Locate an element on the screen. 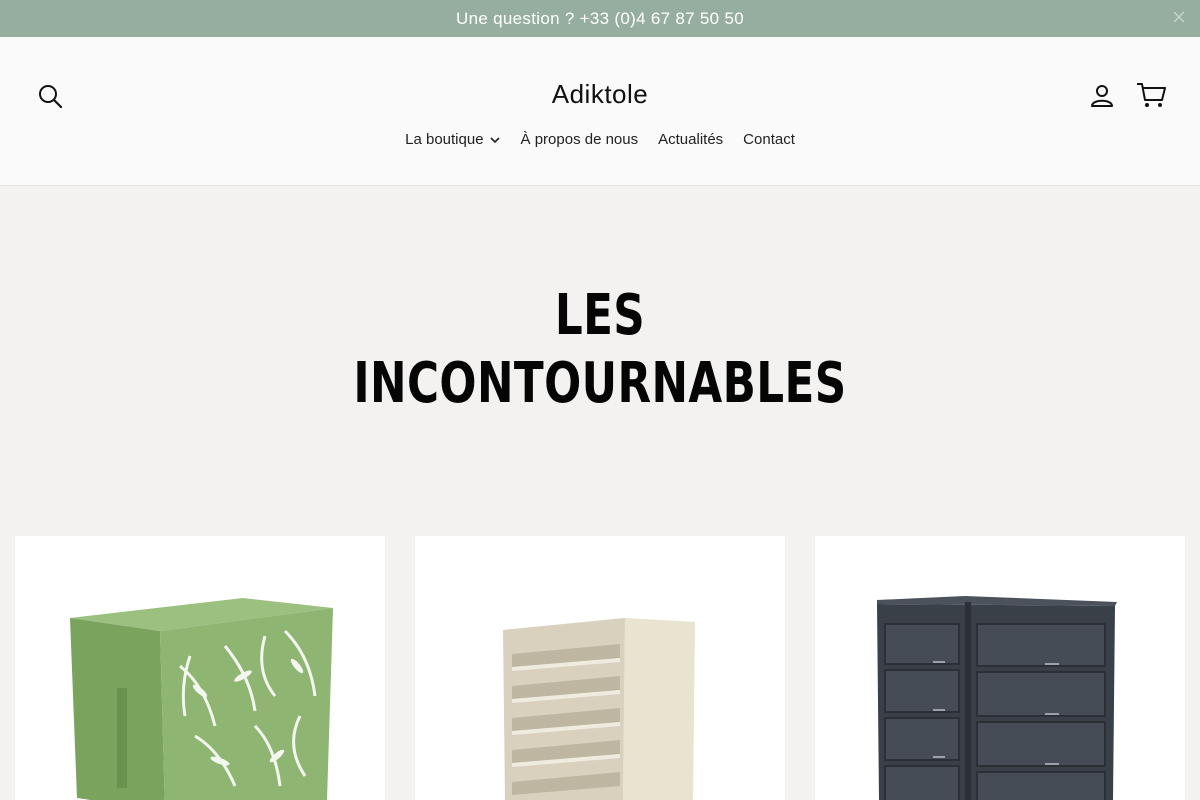  nav-item-contact: Contact is located at coordinates (769, 139).